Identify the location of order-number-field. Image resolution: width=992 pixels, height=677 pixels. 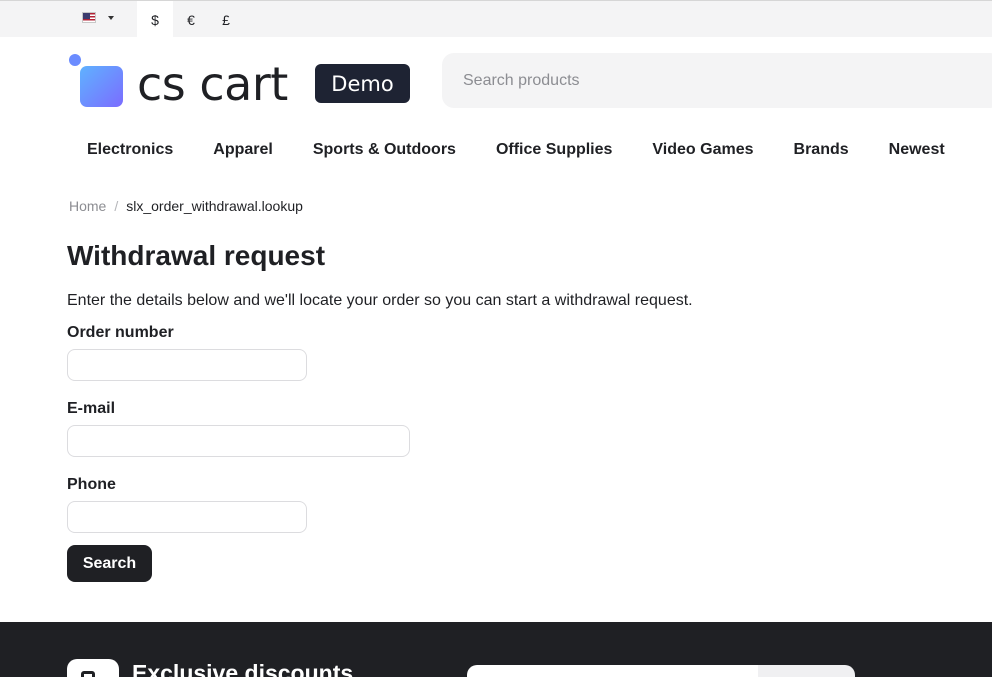
(187, 365).